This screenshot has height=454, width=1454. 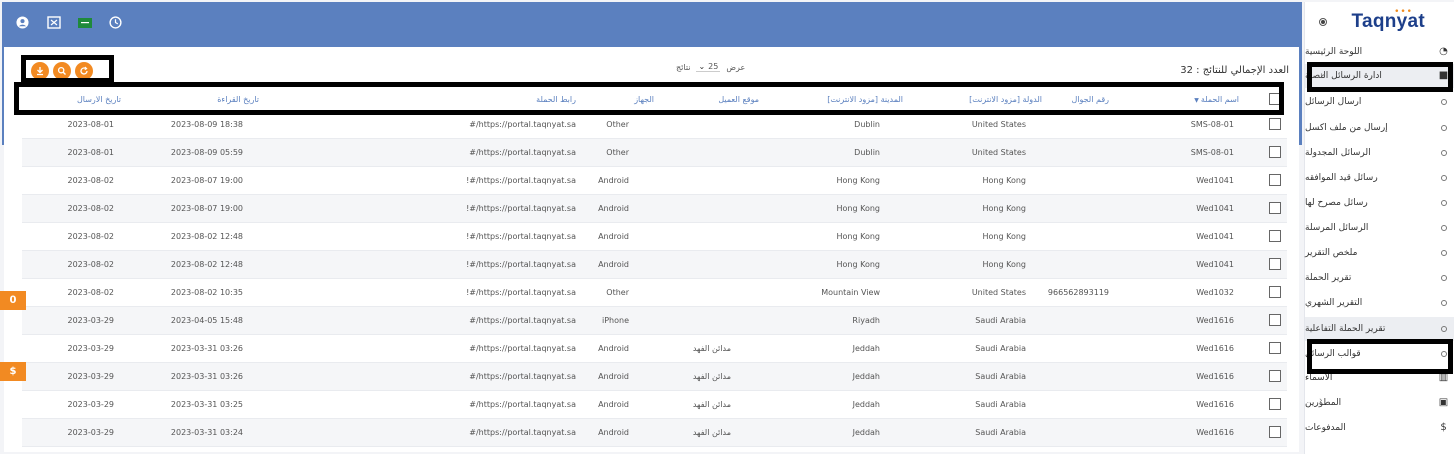 What do you see at coordinates (1379, 203) in the screenshot?
I see `sidebar-item-6: رسائل مصرح لها` at bounding box center [1379, 203].